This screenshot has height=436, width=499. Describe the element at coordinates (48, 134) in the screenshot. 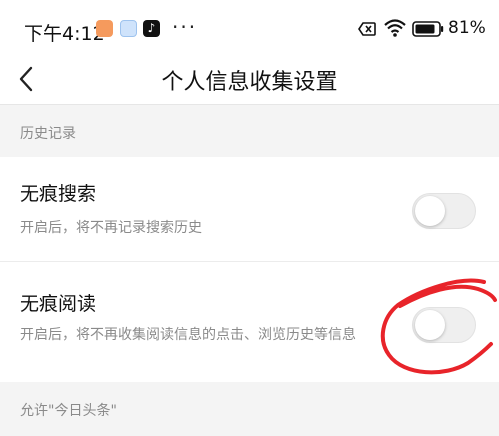

I see `section-header-label: 历史记录` at that location.